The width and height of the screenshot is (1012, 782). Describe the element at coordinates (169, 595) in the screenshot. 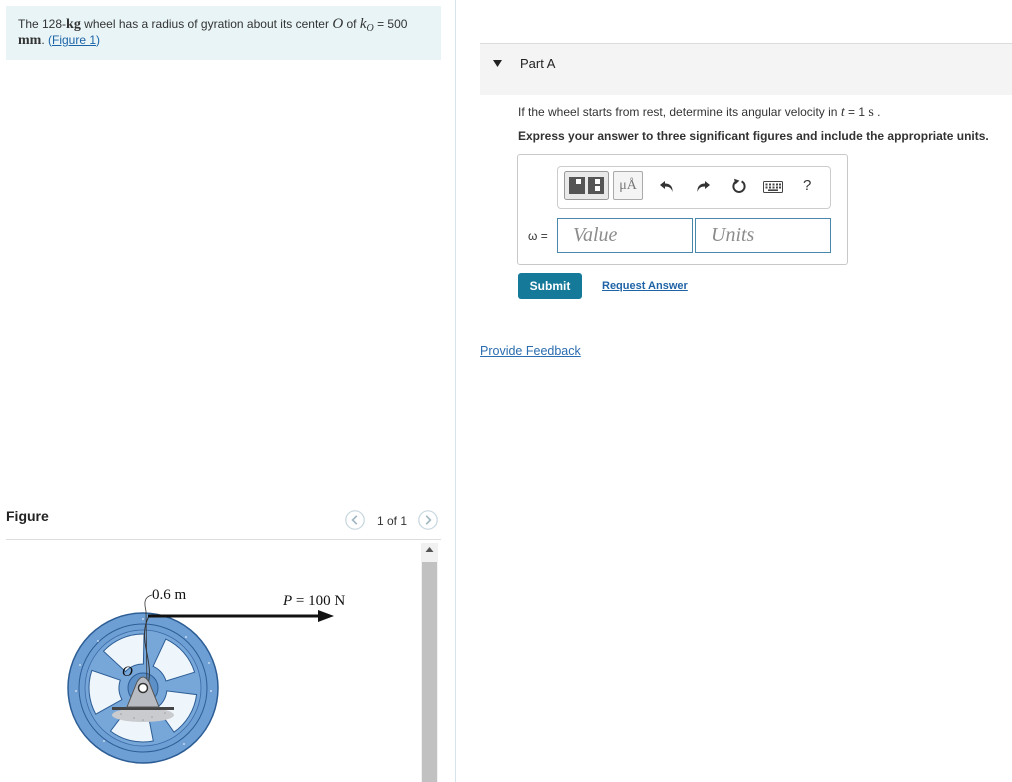

I see `radius-label: 0.6 m` at that location.